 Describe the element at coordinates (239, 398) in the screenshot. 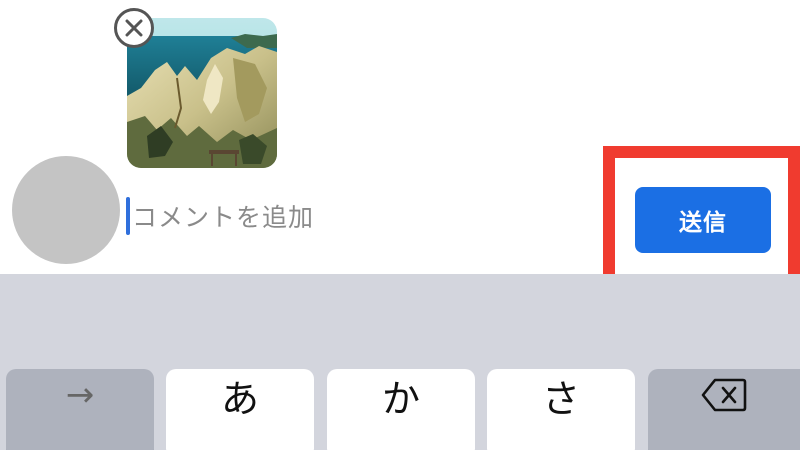

I see `key-label: あ` at that location.